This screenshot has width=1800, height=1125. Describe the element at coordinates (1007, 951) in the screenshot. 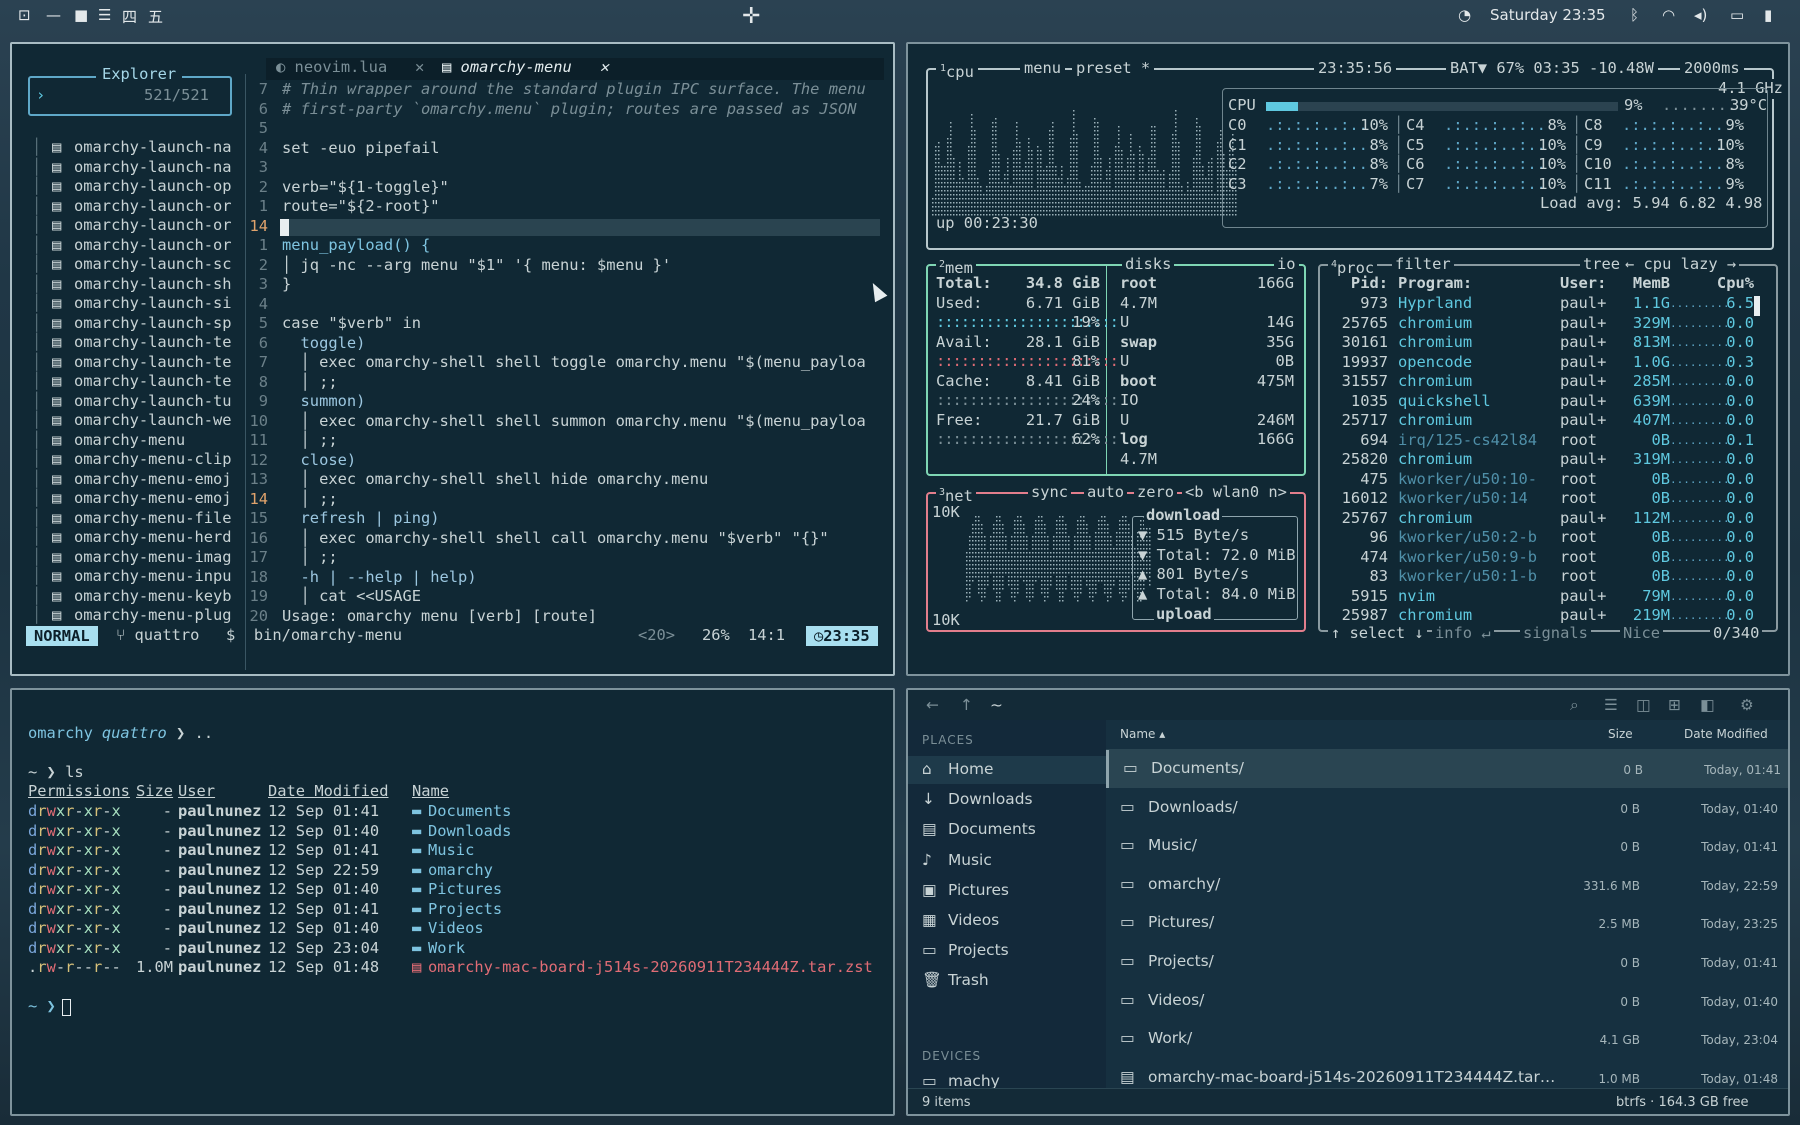

I see `place-item: ▭ Projects` at that location.